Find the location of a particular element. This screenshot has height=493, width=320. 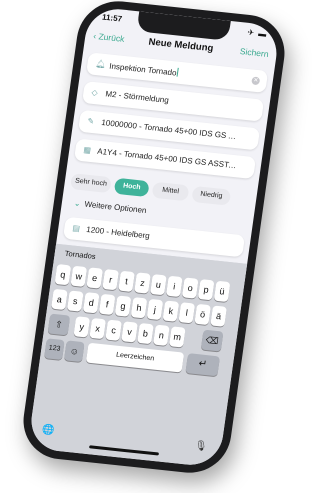

more-options-toggle: ⌄ Weitere Optionen is located at coordinates (110, 207).